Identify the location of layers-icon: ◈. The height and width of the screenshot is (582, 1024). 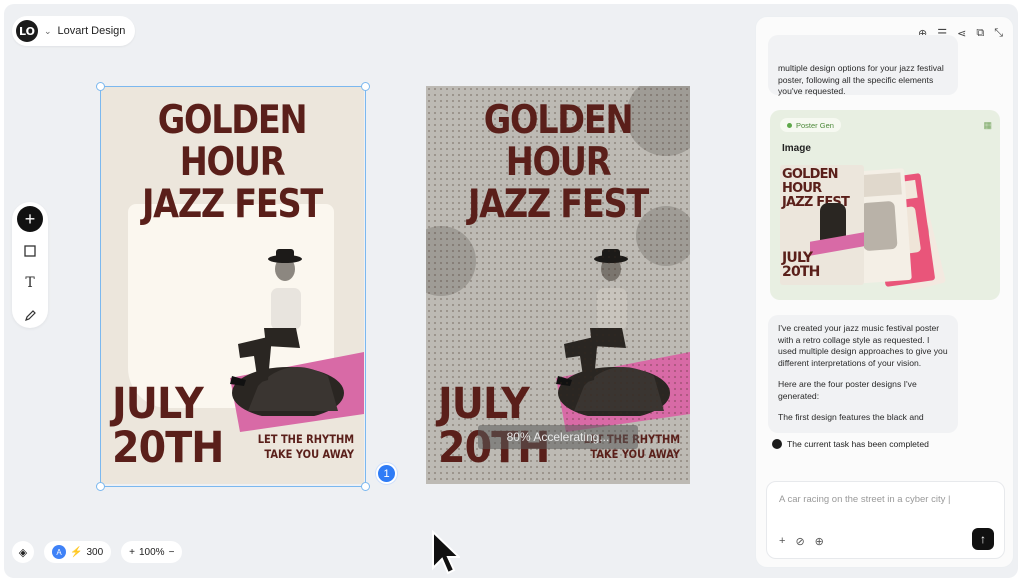
(23, 552).